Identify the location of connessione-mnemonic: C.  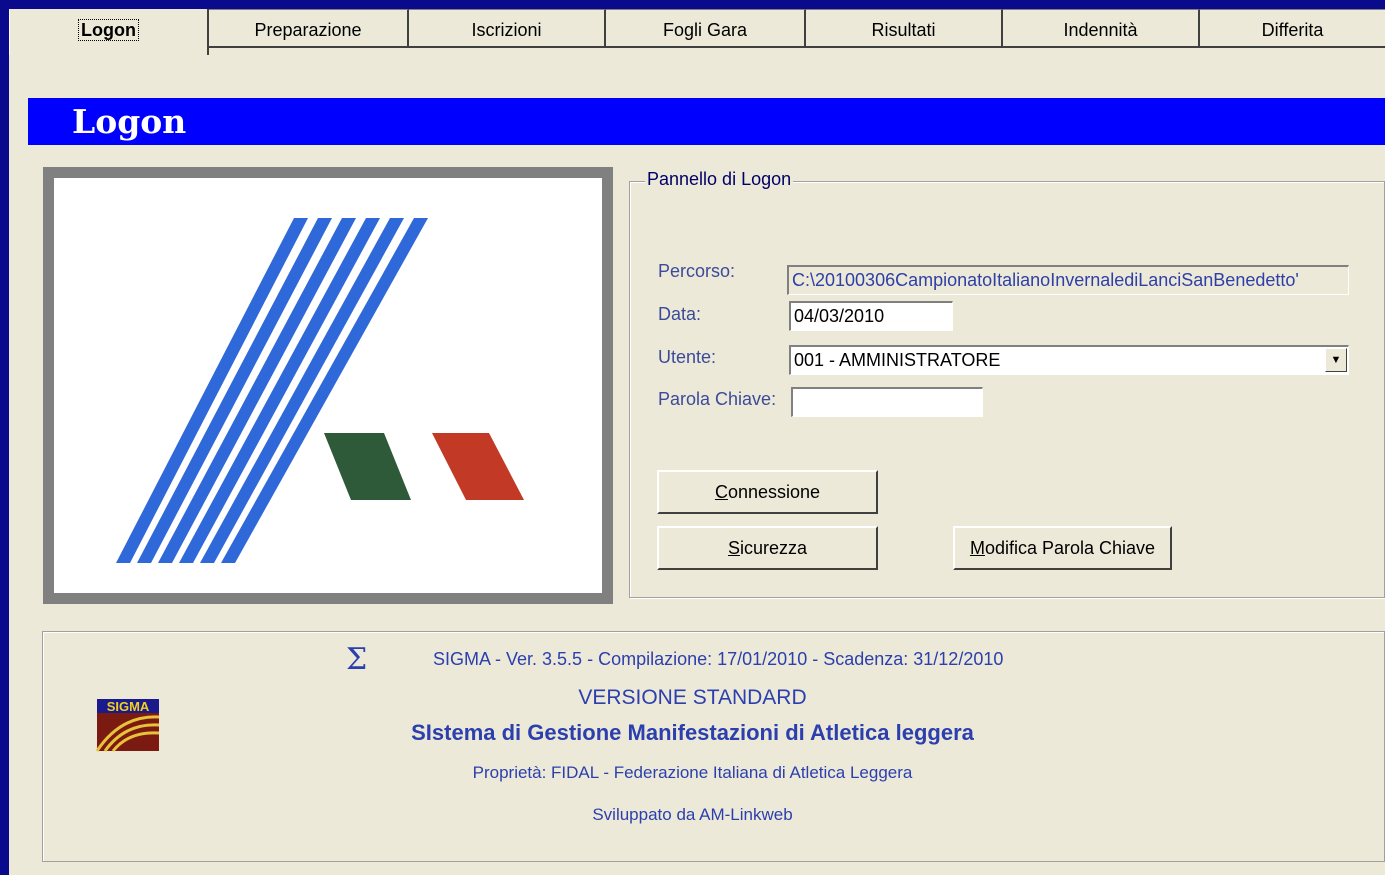
(721, 492).